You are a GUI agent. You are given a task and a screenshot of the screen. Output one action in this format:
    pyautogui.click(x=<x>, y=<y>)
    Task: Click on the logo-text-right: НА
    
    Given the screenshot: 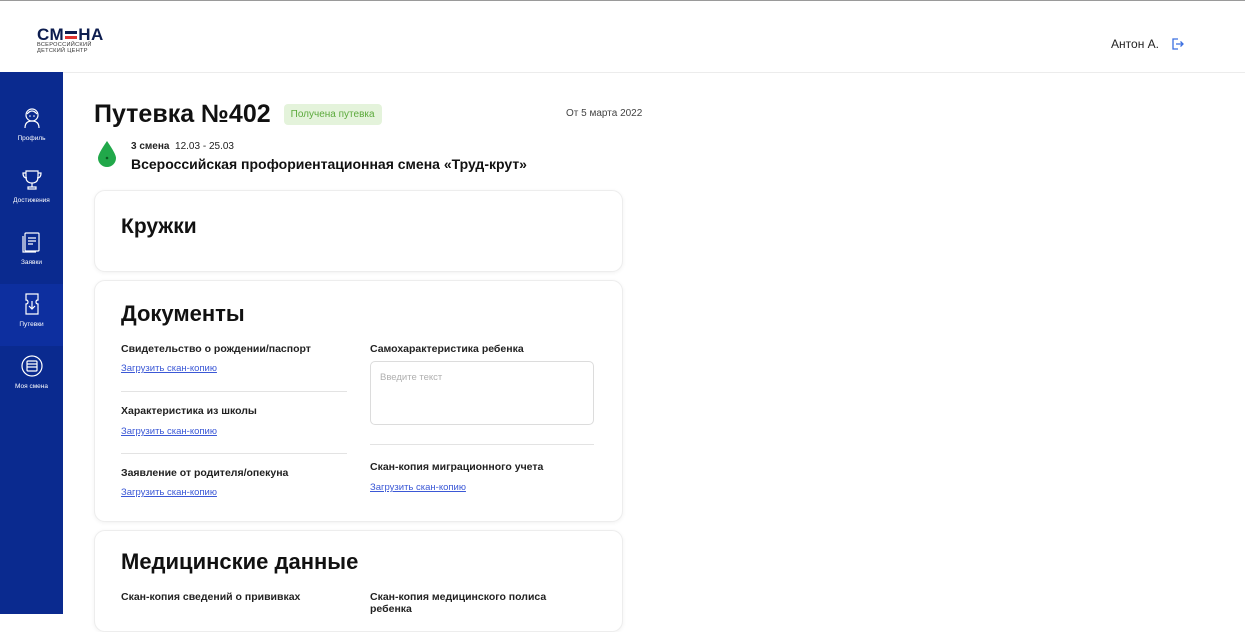 What is the action you would take?
    pyautogui.click(x=91, y=34)
    